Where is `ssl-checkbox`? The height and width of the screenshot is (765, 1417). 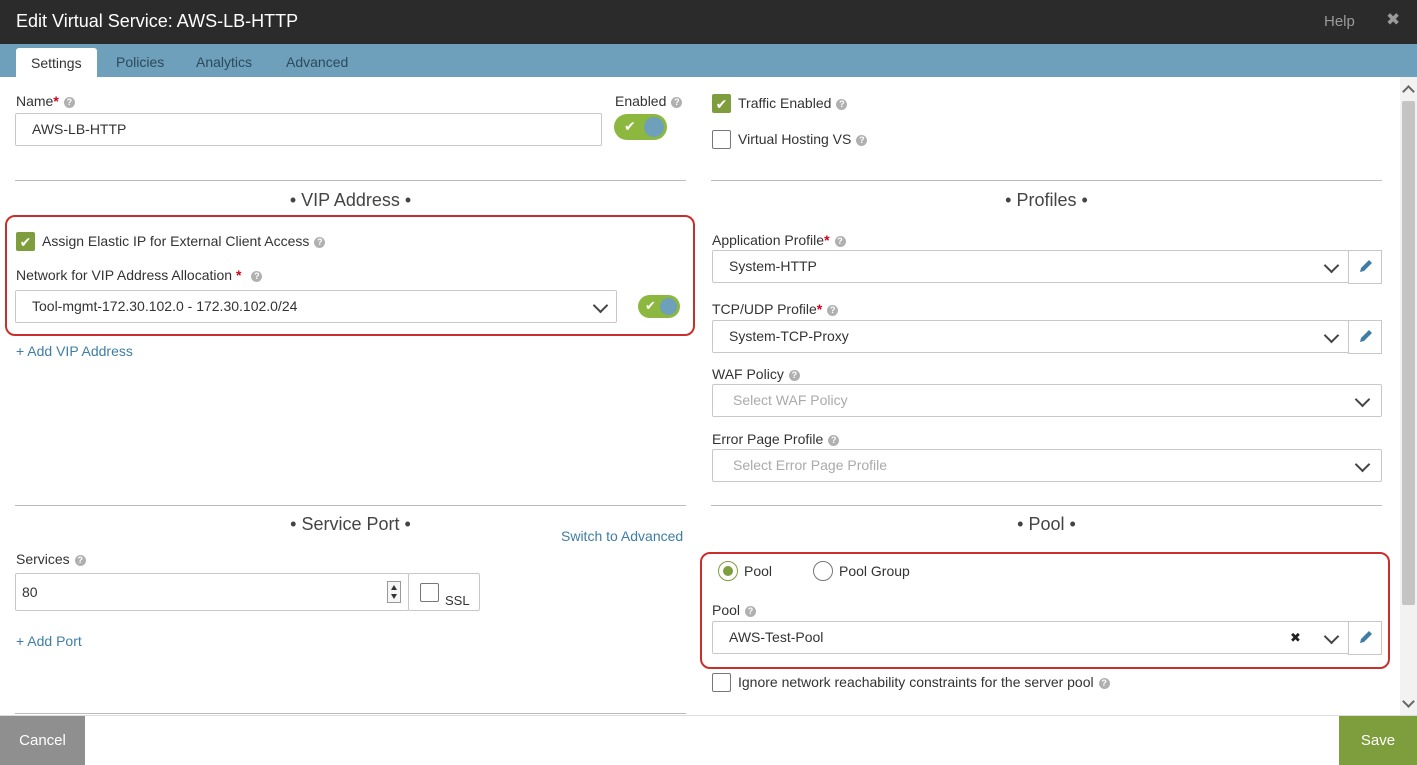
ssl-checkbox is located at coordinates (429, 592).